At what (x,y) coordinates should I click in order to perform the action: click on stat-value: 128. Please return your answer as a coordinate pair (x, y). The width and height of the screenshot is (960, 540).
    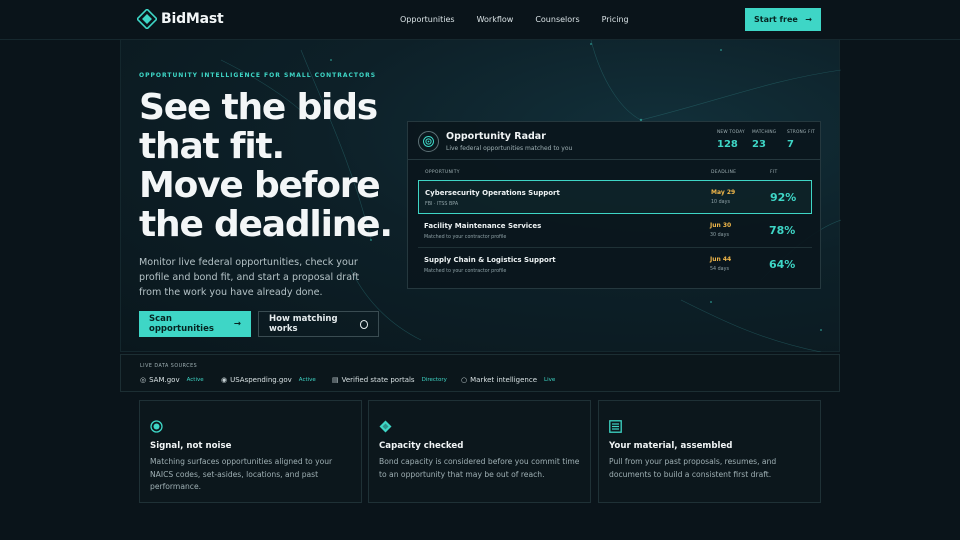
    Looking at the image, I should click on (727, 144).